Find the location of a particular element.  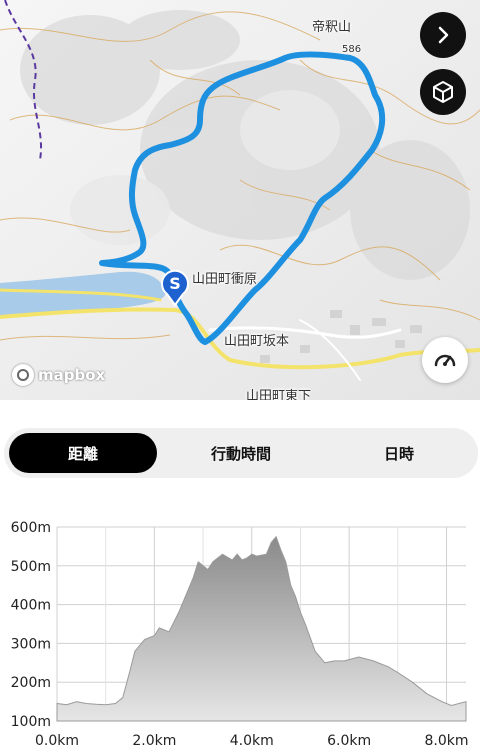

chevron-right-icon is located at coordinates (443, 35).